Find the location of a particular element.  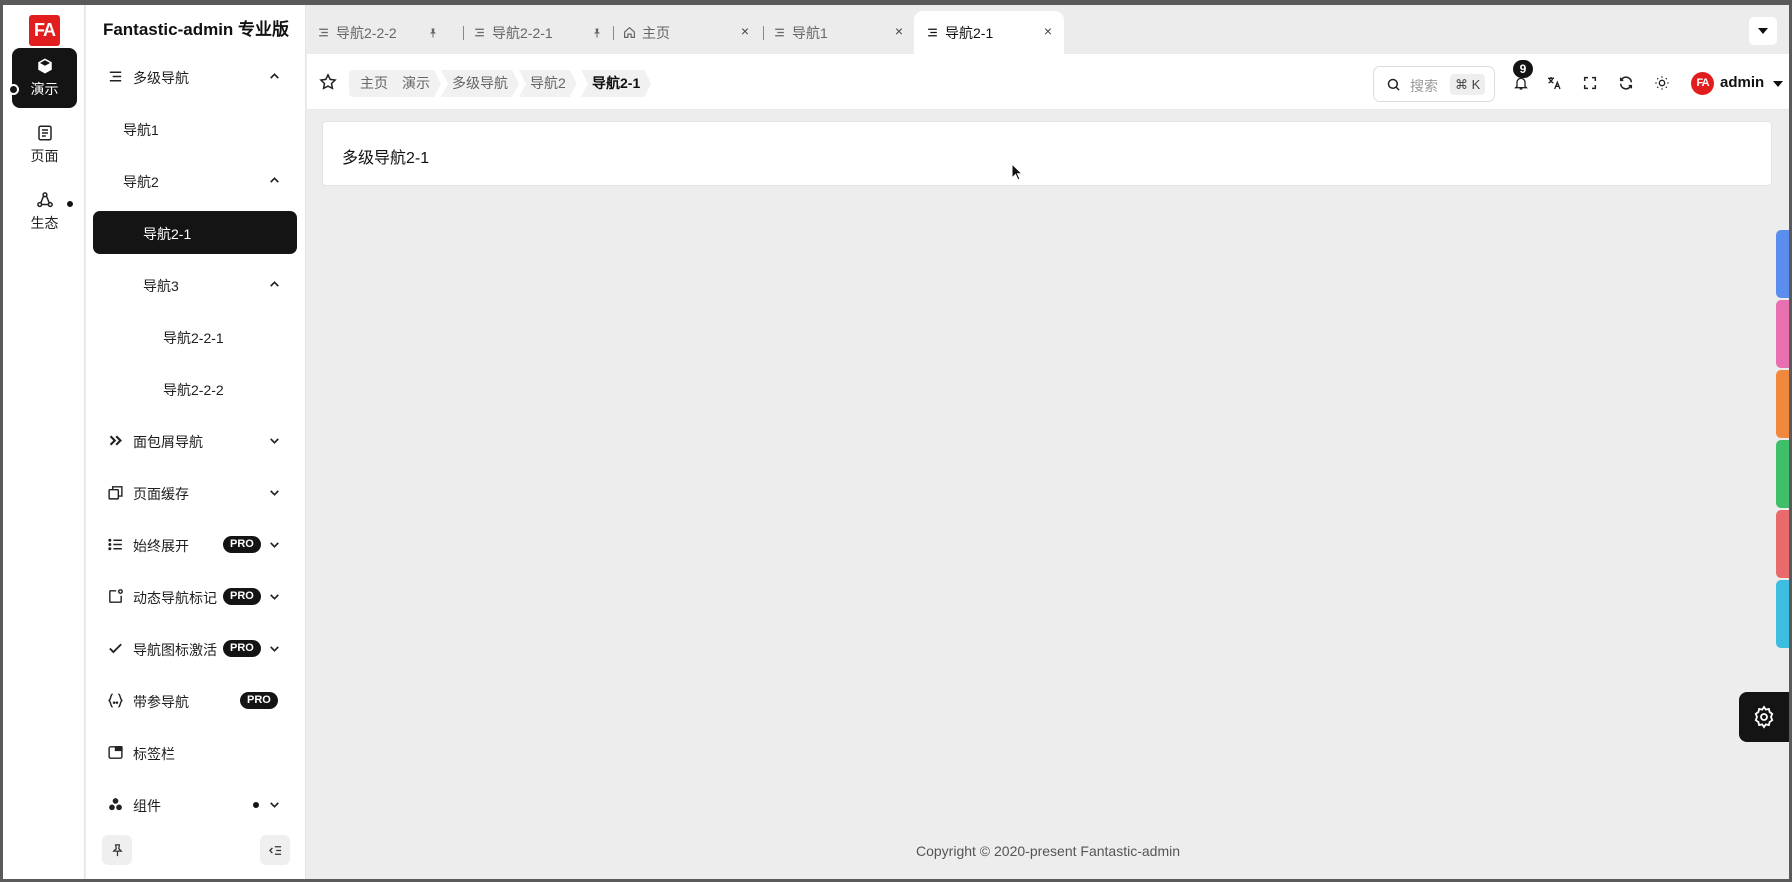

menu-nav2-2-2: 导航2-2-2 is located at coordinates (195, 388).